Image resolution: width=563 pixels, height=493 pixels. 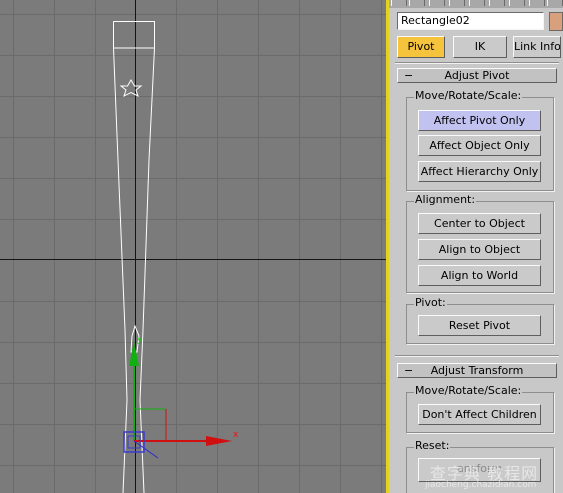 I want to click on reset-label: Reset:, so click(x=432, y=445).